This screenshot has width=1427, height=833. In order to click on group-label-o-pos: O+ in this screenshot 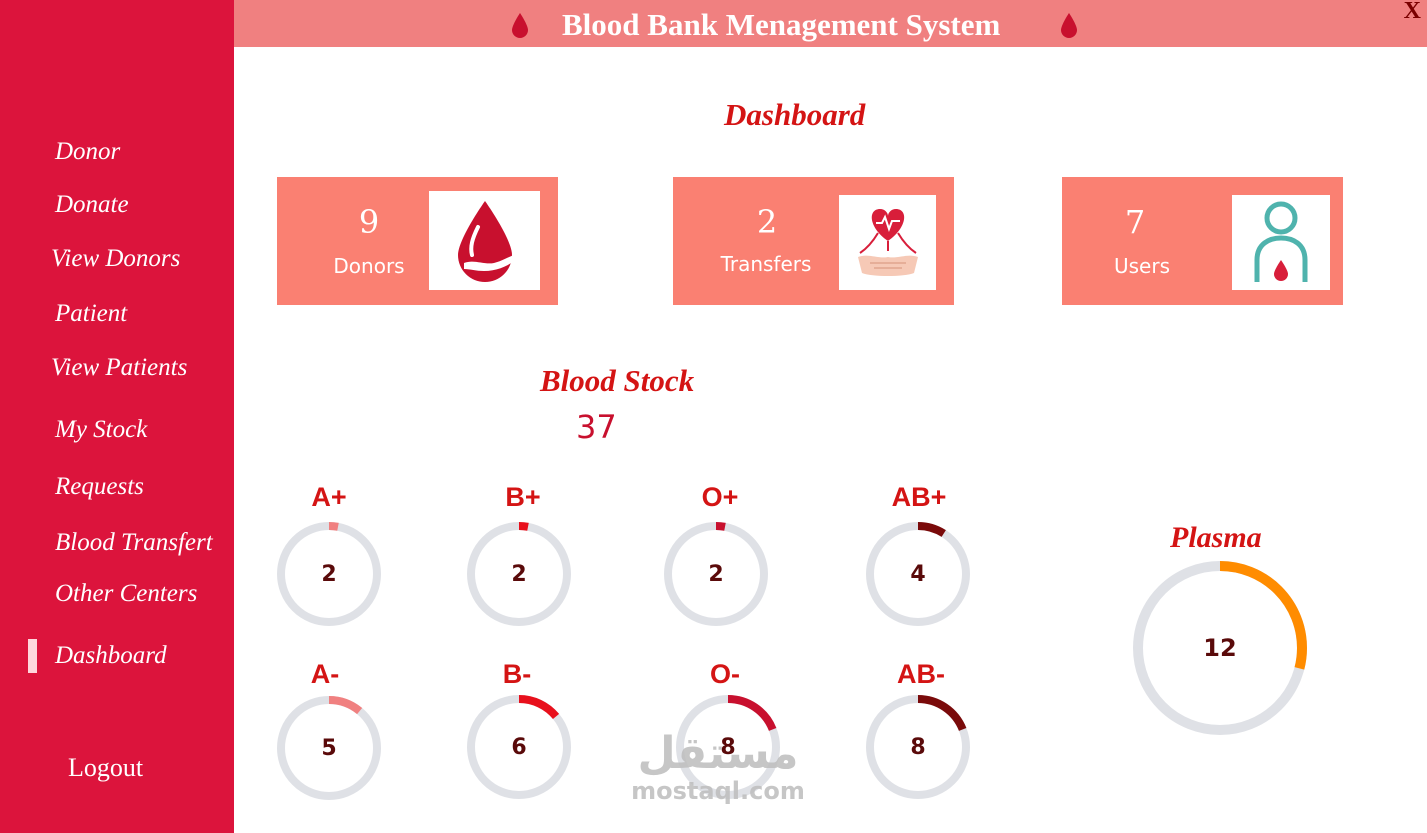, I will do `click(720, 497)`.